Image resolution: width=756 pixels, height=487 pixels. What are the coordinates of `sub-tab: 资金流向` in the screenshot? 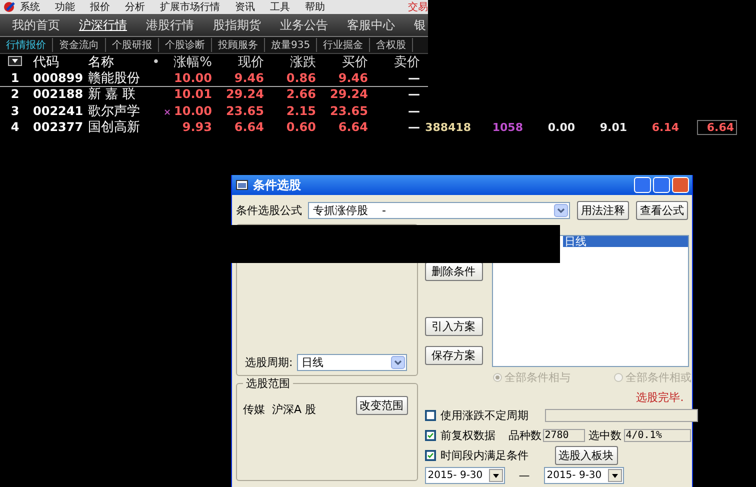 It's located at (79, 45).